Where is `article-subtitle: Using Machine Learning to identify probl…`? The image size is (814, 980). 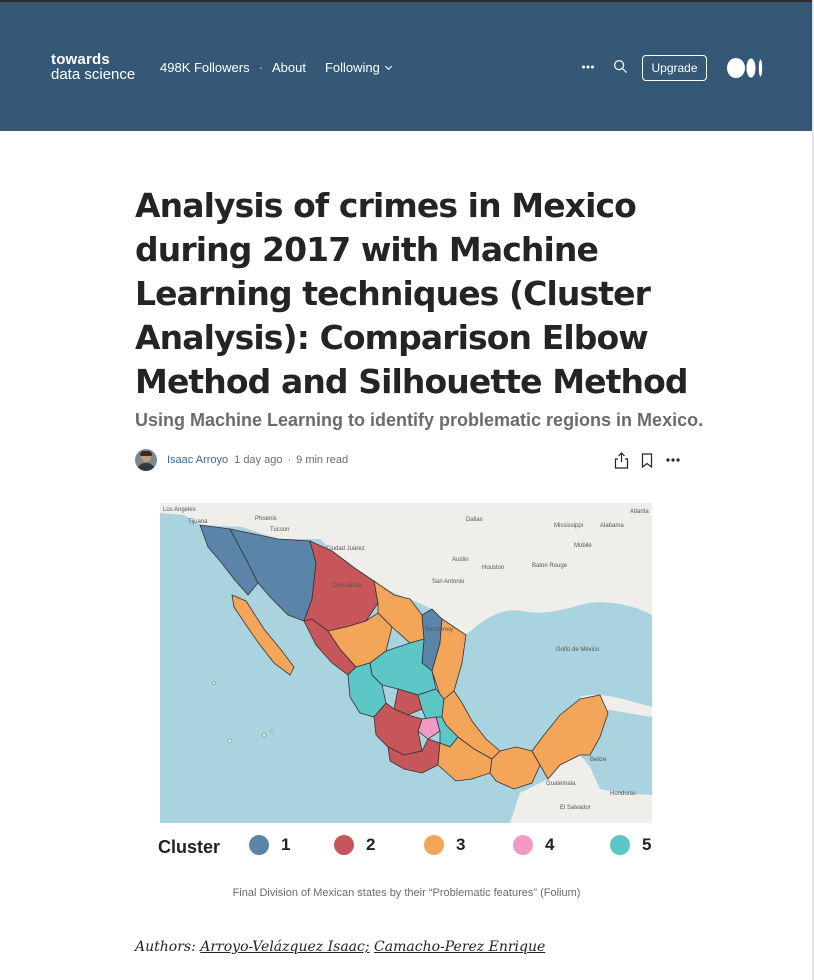 article-subtitle: Using Machine Learning to identify probl… is located at coordinates (419, 420).